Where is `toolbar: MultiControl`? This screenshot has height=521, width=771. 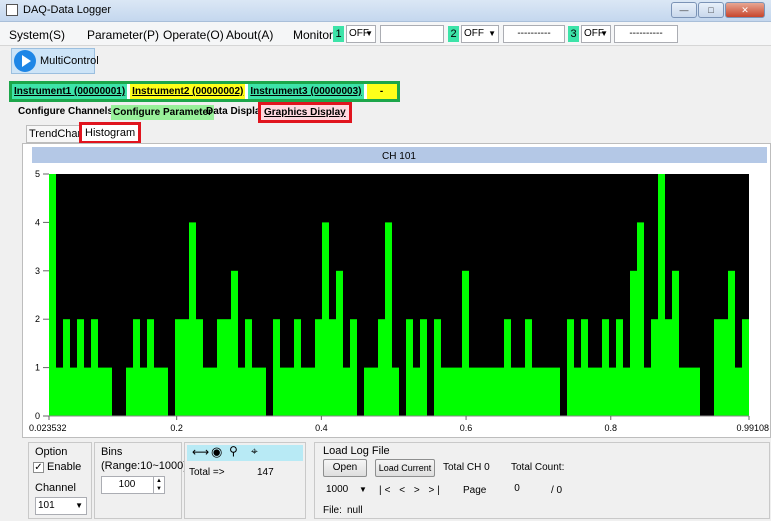
toolbar: MultiControl is located at coordinates (385, 62).